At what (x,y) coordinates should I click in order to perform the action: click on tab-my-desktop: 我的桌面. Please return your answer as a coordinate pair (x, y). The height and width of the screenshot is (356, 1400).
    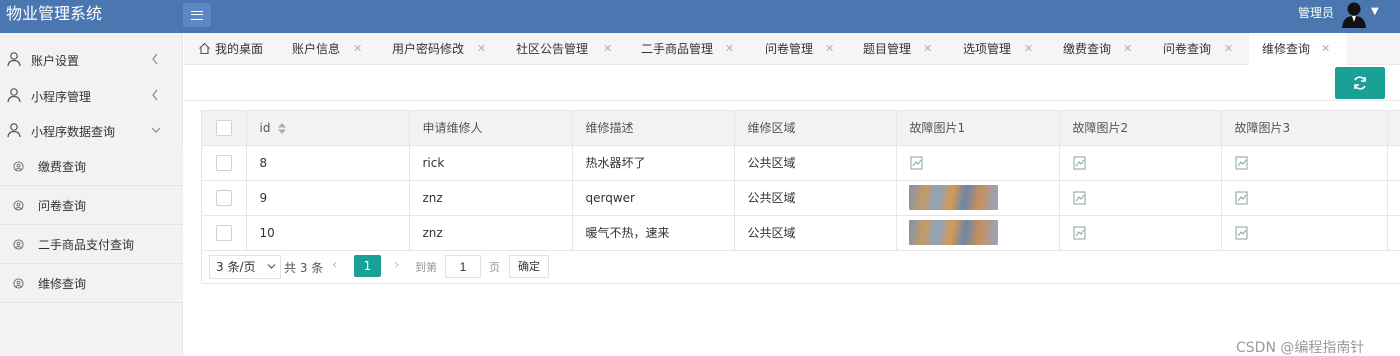
    Looking at the image, I should click on (236, 49).